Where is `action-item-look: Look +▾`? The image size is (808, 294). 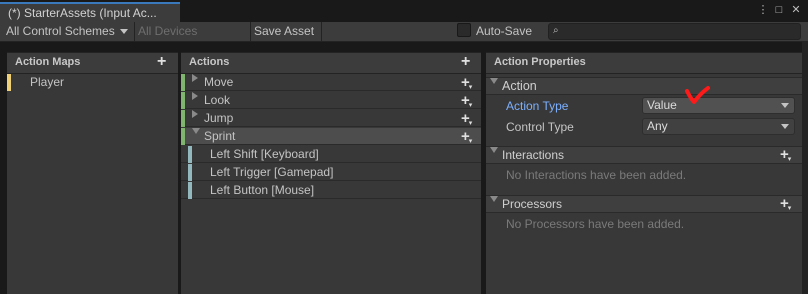 action-item-look: Look +▾ is located at coordinates (331, 100).